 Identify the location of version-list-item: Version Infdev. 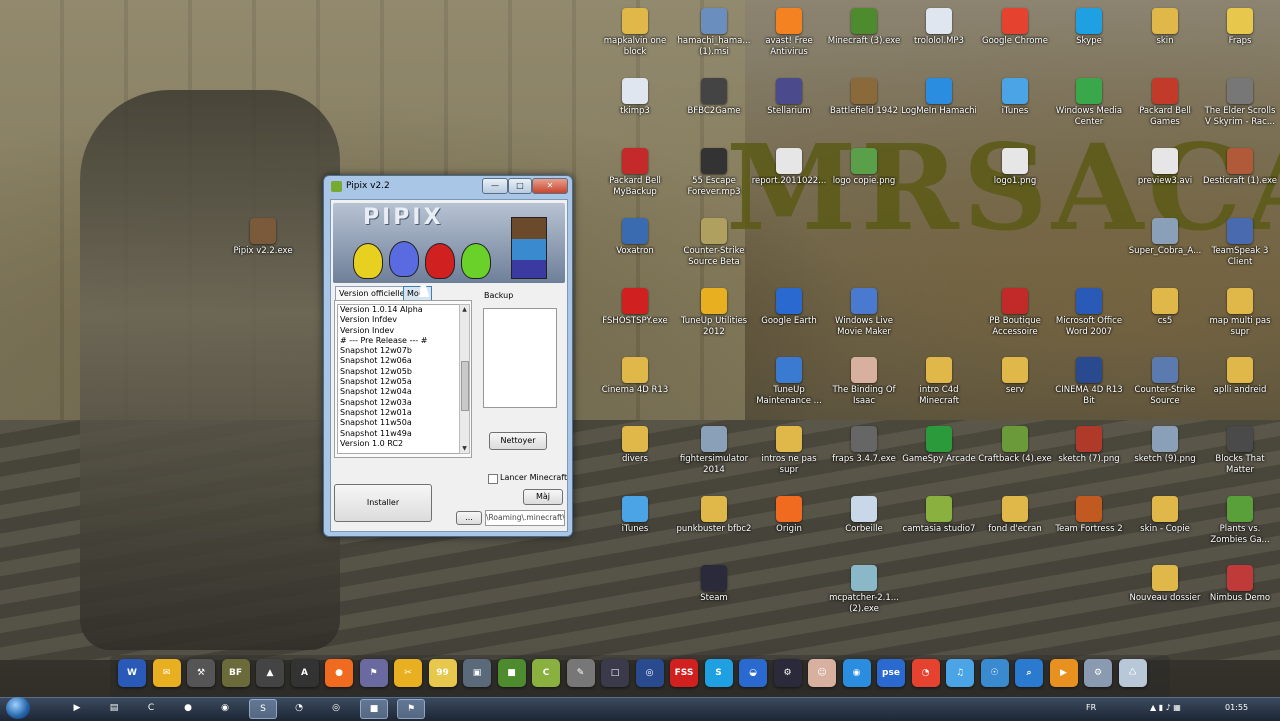
(398, 320).